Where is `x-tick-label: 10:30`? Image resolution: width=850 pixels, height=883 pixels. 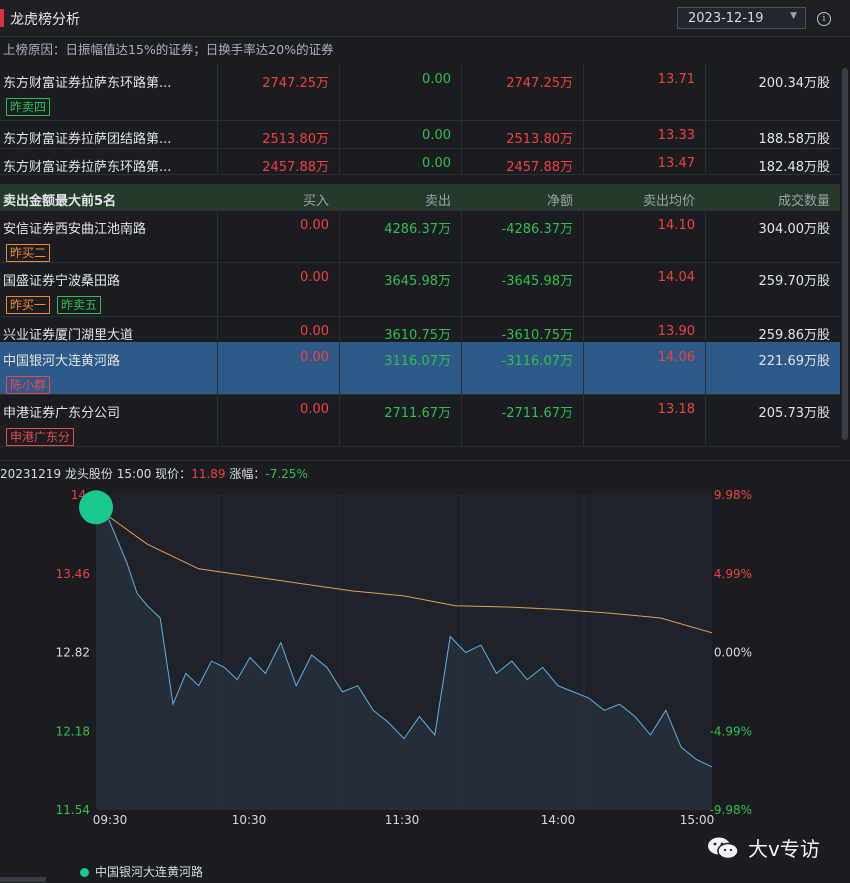 x-tick-label: 10:30 is located at coordinates (249, 820).